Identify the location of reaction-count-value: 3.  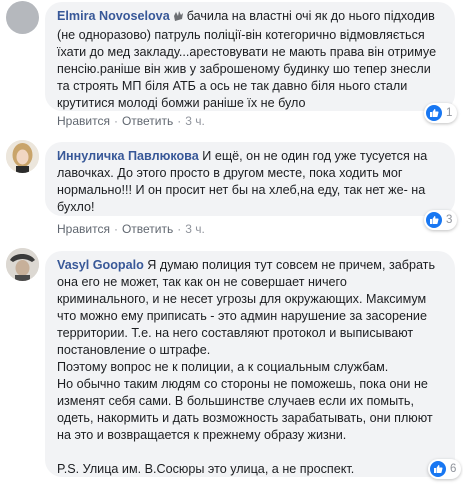
(449, 220).